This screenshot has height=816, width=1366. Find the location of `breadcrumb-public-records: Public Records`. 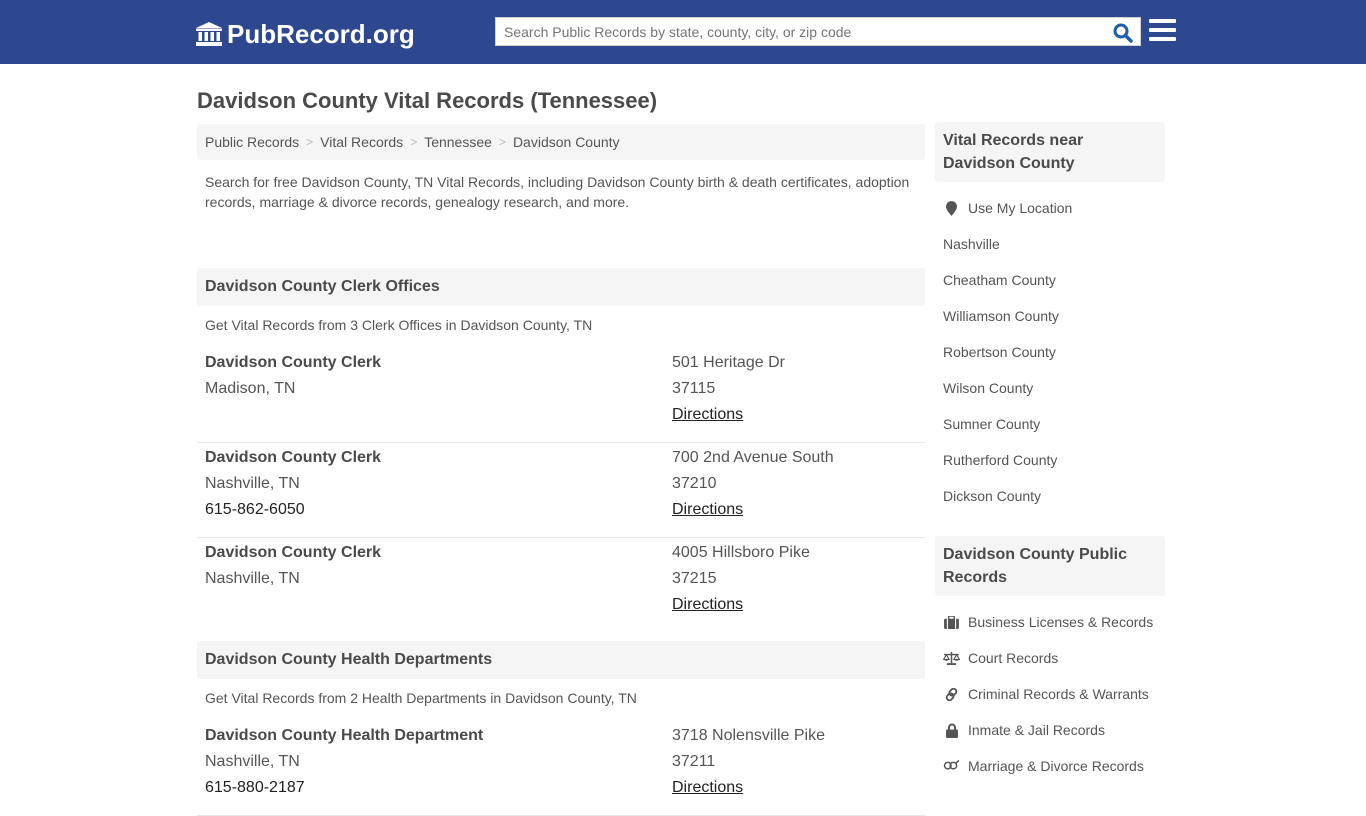

breadcrumb-public-records: Public Records is located at coordinates (252, 142).